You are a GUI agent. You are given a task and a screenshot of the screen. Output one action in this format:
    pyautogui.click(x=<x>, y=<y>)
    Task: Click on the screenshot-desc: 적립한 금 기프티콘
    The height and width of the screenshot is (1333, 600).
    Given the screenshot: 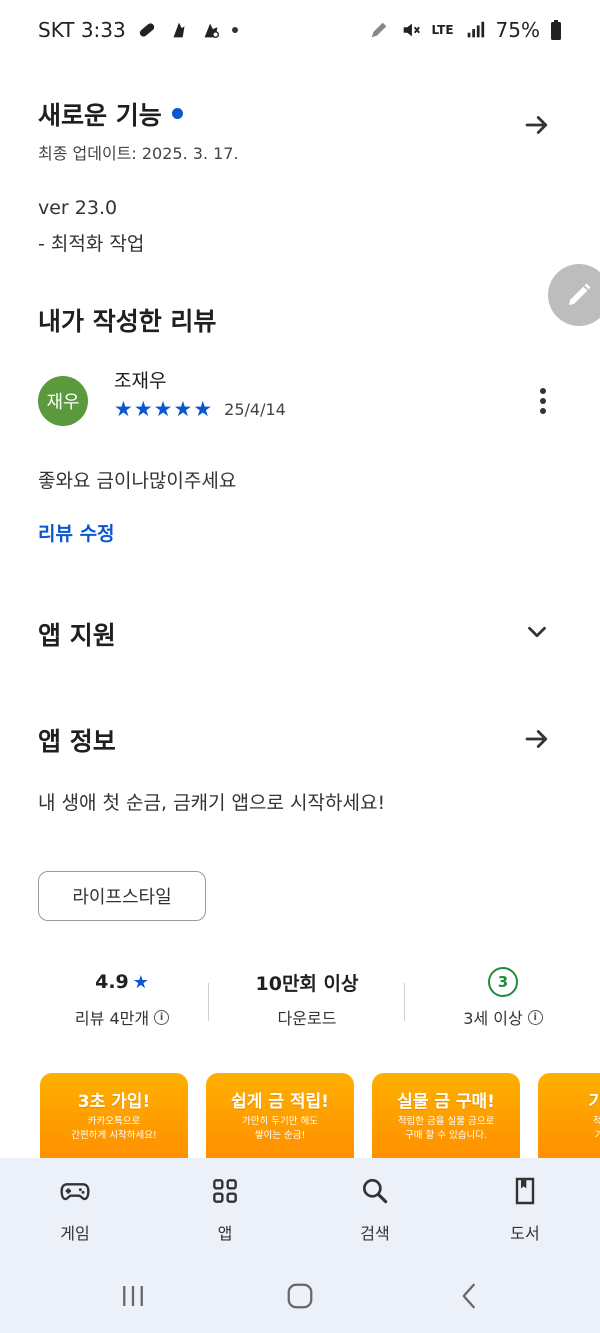 What is the action you would take?
    pyautogui.click(x=596, y=1128)
    